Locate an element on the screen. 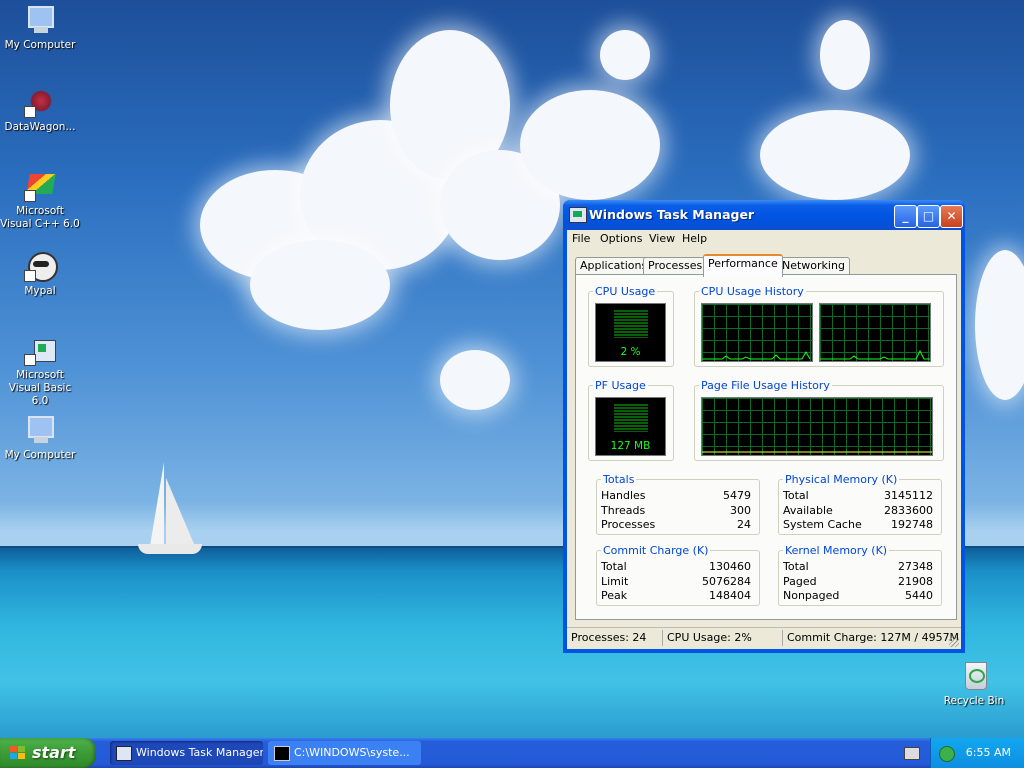 Image resolution: width=1024 pixels, height=768 pixels. desktop-icon-my-computer-2: My Computer is located at coordinates (40, 438).